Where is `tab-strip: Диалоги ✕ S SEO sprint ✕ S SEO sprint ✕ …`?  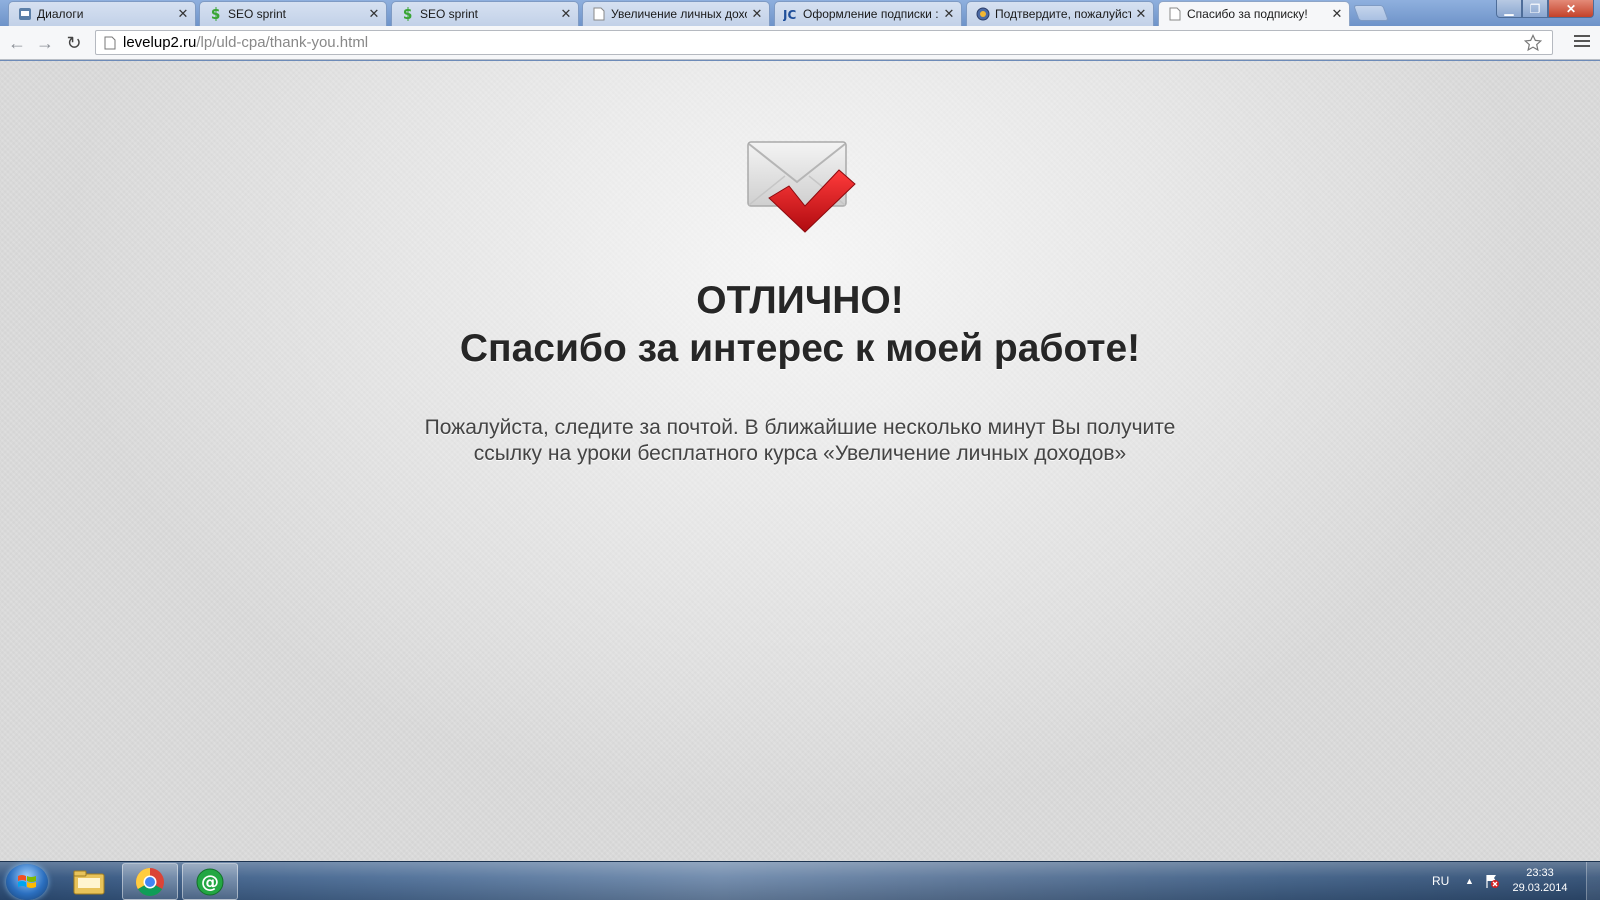 tab-strip: Диалоги ✕ S SEO sprint ✕ S SEO sprint ✕ … is located at coordinates (800, 13).